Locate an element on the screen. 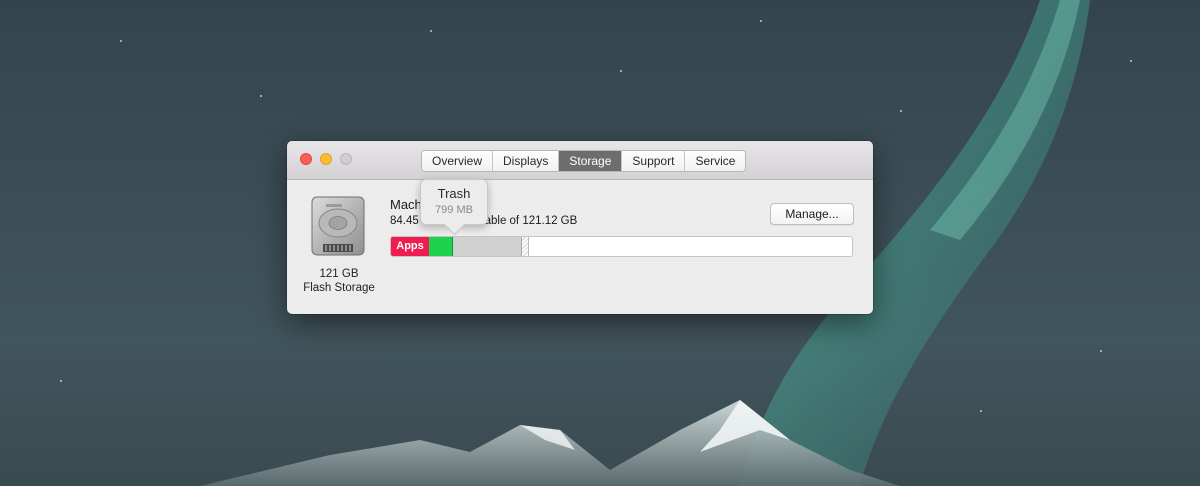 The image size is (1200, 486). zoom-button is located at coordinates (346, 159).